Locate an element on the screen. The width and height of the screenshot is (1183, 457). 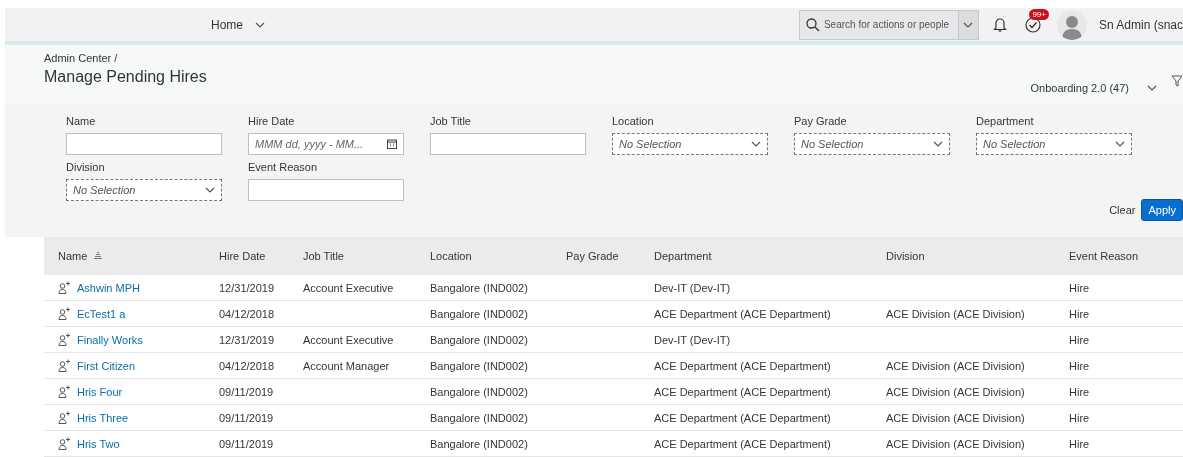
name-link: Hris Three is located at coordinates (103, 417).